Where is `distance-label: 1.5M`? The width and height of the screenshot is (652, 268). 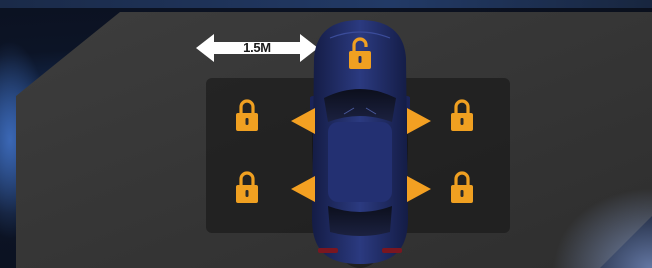
distance-label: 1.5M is located at coordinates (257, 47).